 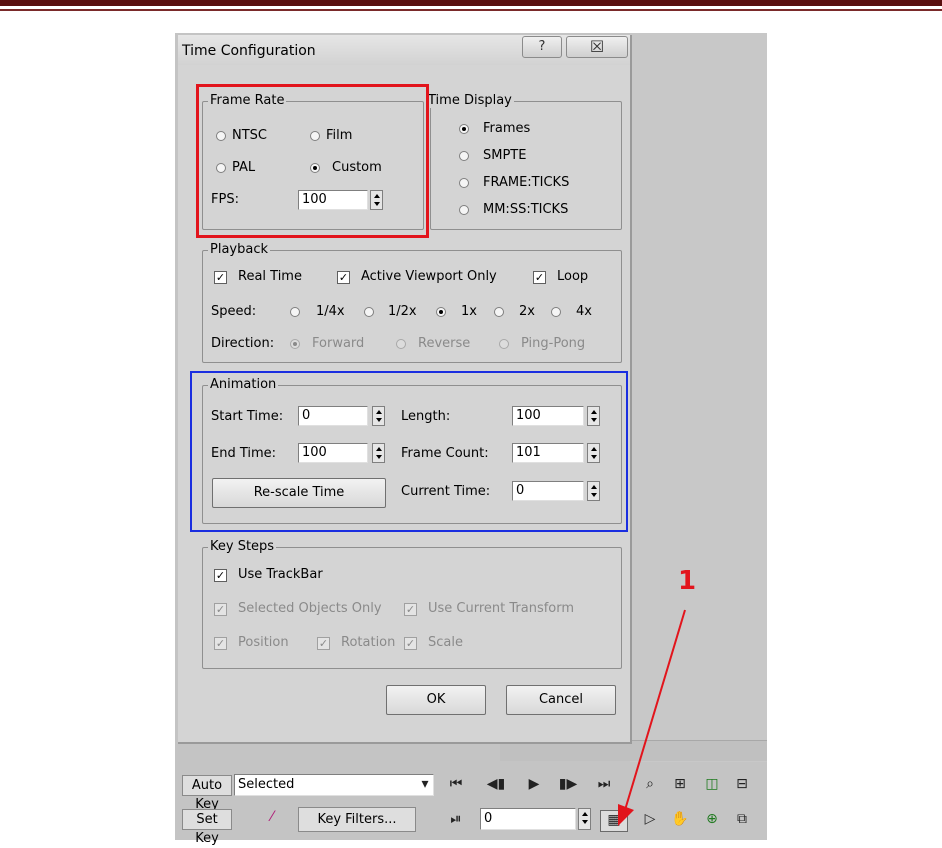 I want to click on use-current-transform-label: Use Current Transform, so click(x=501, y=608).